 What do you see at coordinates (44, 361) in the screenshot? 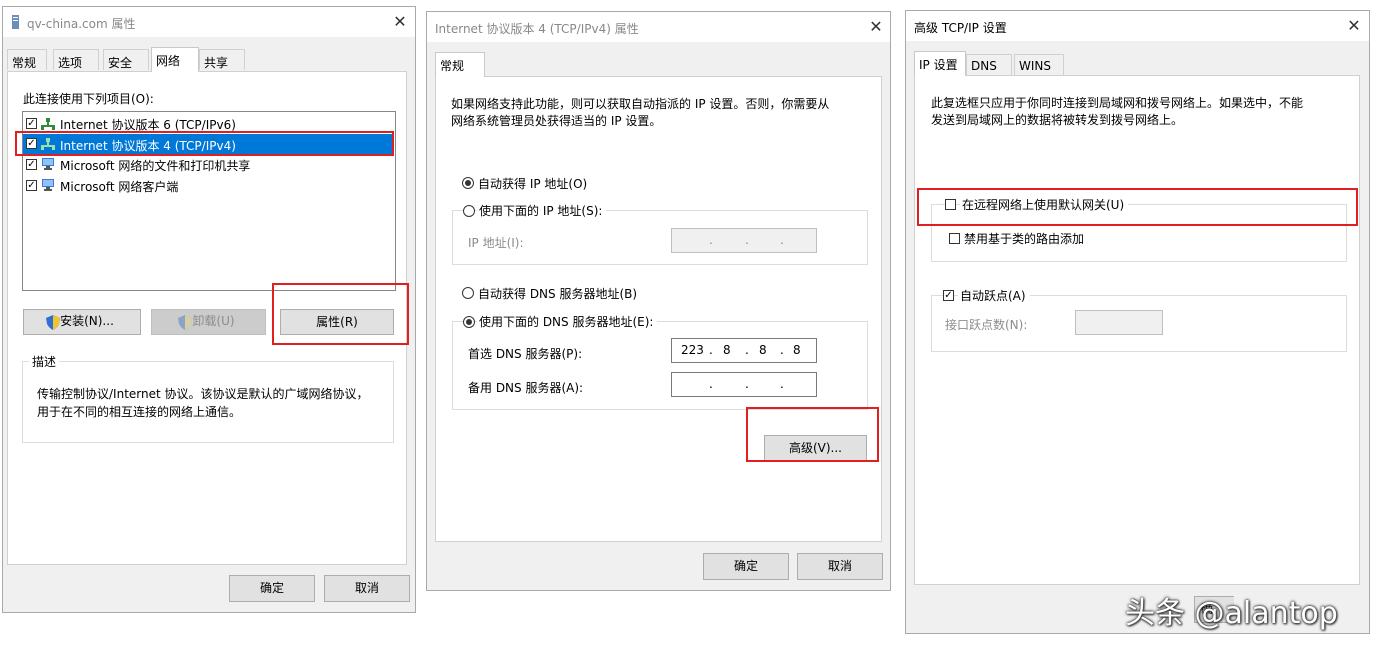
I see `description-title: 描述` at bounding box center [44, 361].